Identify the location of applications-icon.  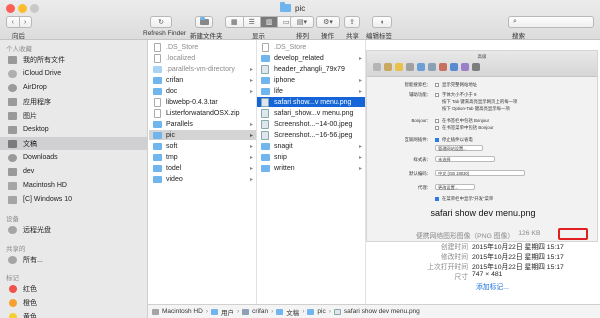
(12, 101).